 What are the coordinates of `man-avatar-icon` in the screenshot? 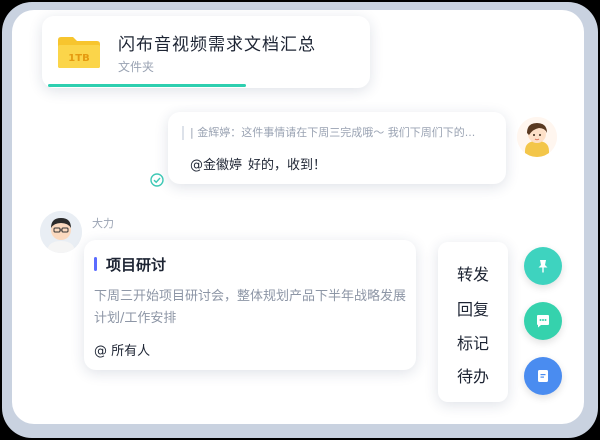 It's located at (61, 232).